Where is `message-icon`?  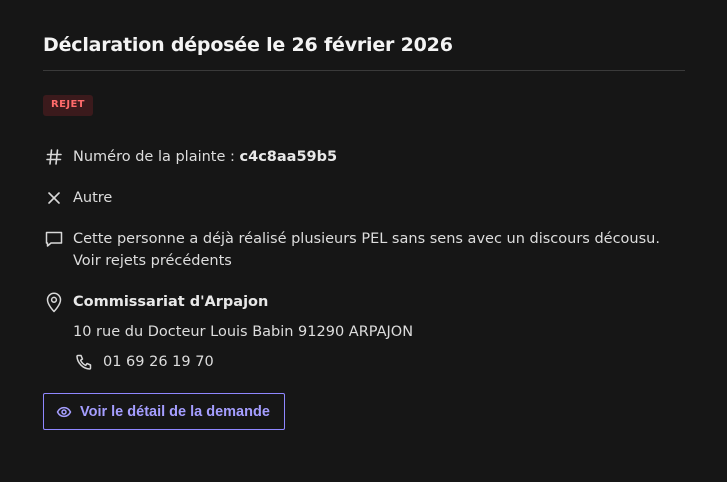 message-icon is located at coordinates (54, 239).